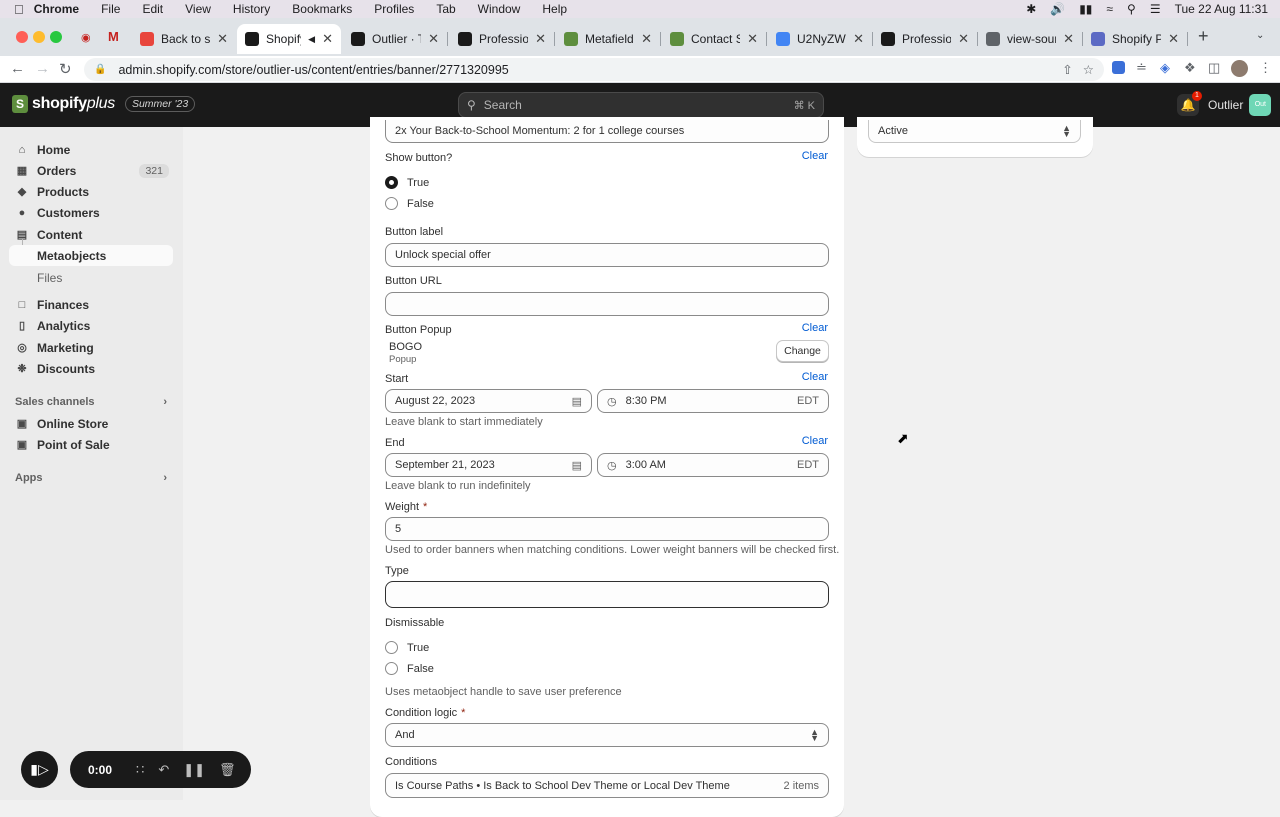  I want to click on reload-icon: ↻, so click(65, 69).